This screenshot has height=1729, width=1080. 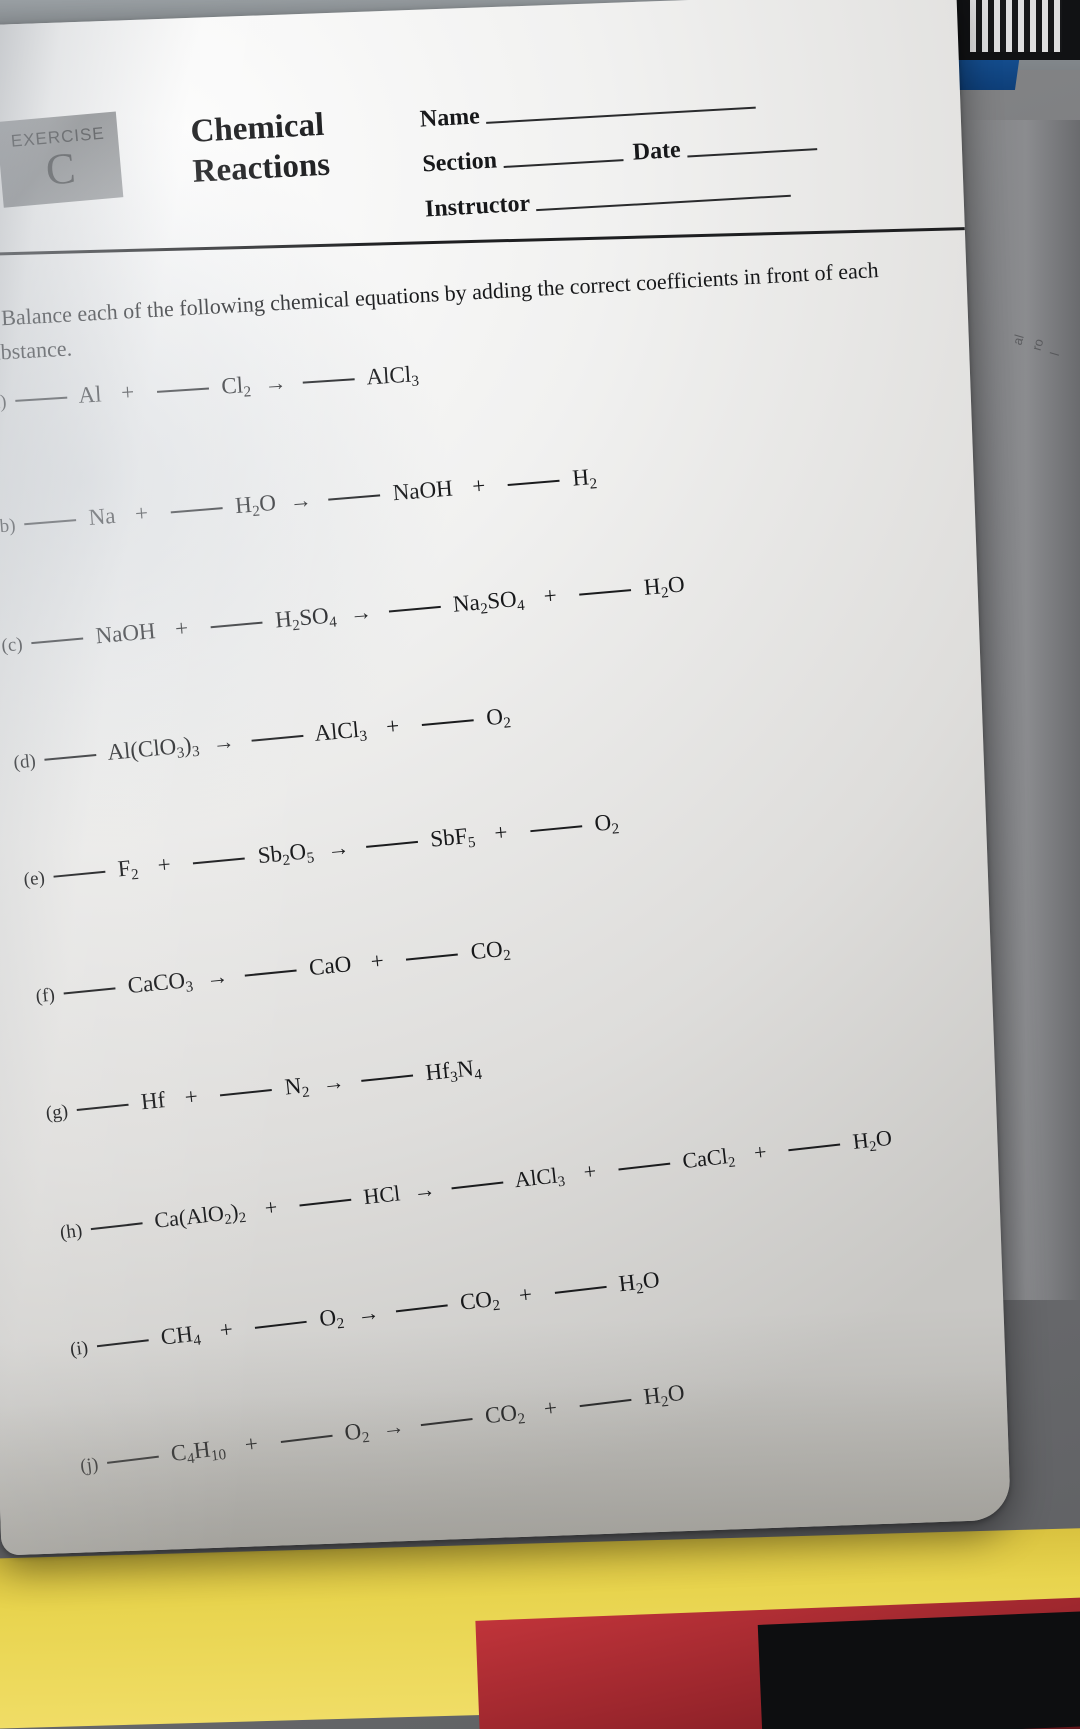 I want to click on equation-tag-a: (a), so click(x=4, y=402).